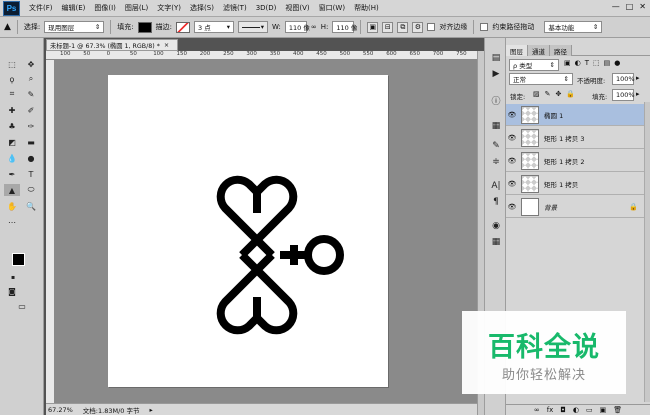 The height and width of the screenshot is (415, 650). Describe the element at coordinates (550, 410) in the screenshot. I see `fx-icon: fx` at that location.